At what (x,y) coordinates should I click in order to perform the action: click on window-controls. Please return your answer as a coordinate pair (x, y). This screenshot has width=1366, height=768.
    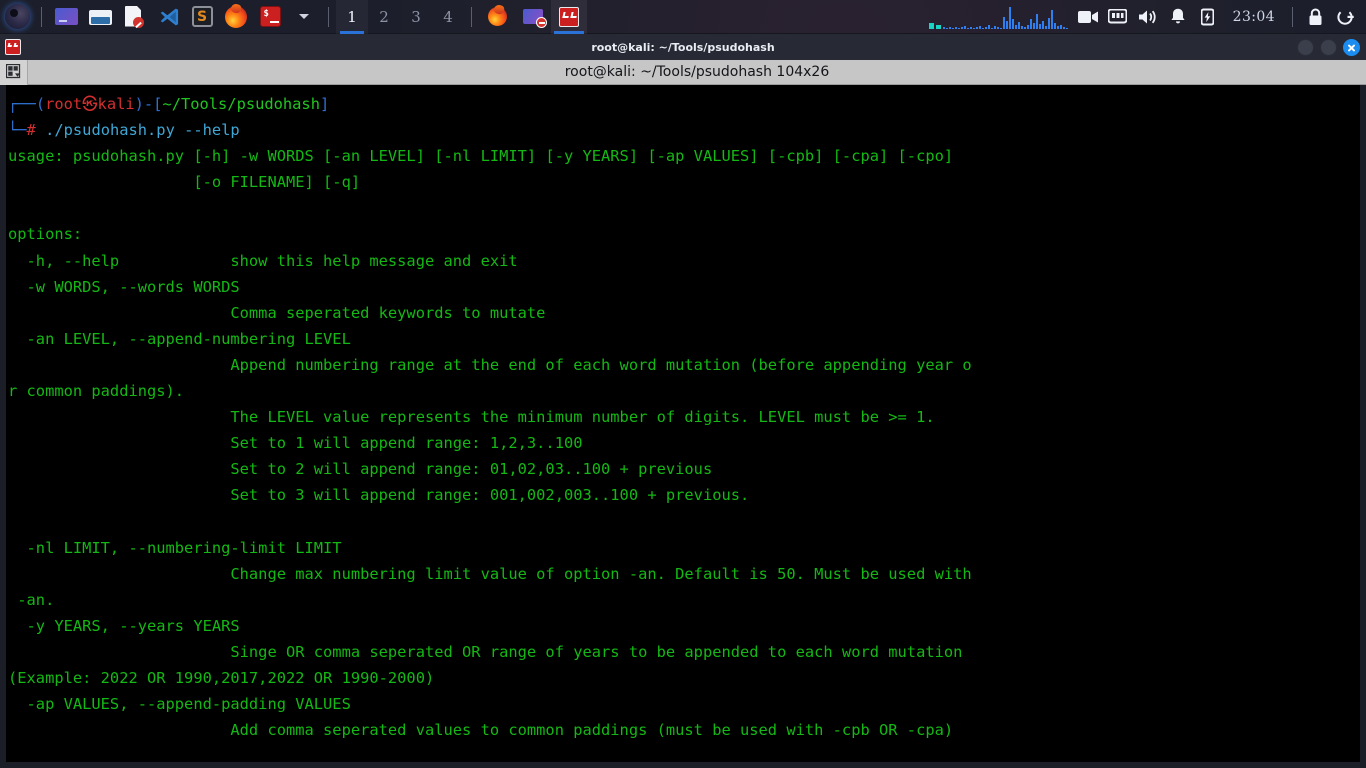
    Looking at the image, I should click on (1328, 47).